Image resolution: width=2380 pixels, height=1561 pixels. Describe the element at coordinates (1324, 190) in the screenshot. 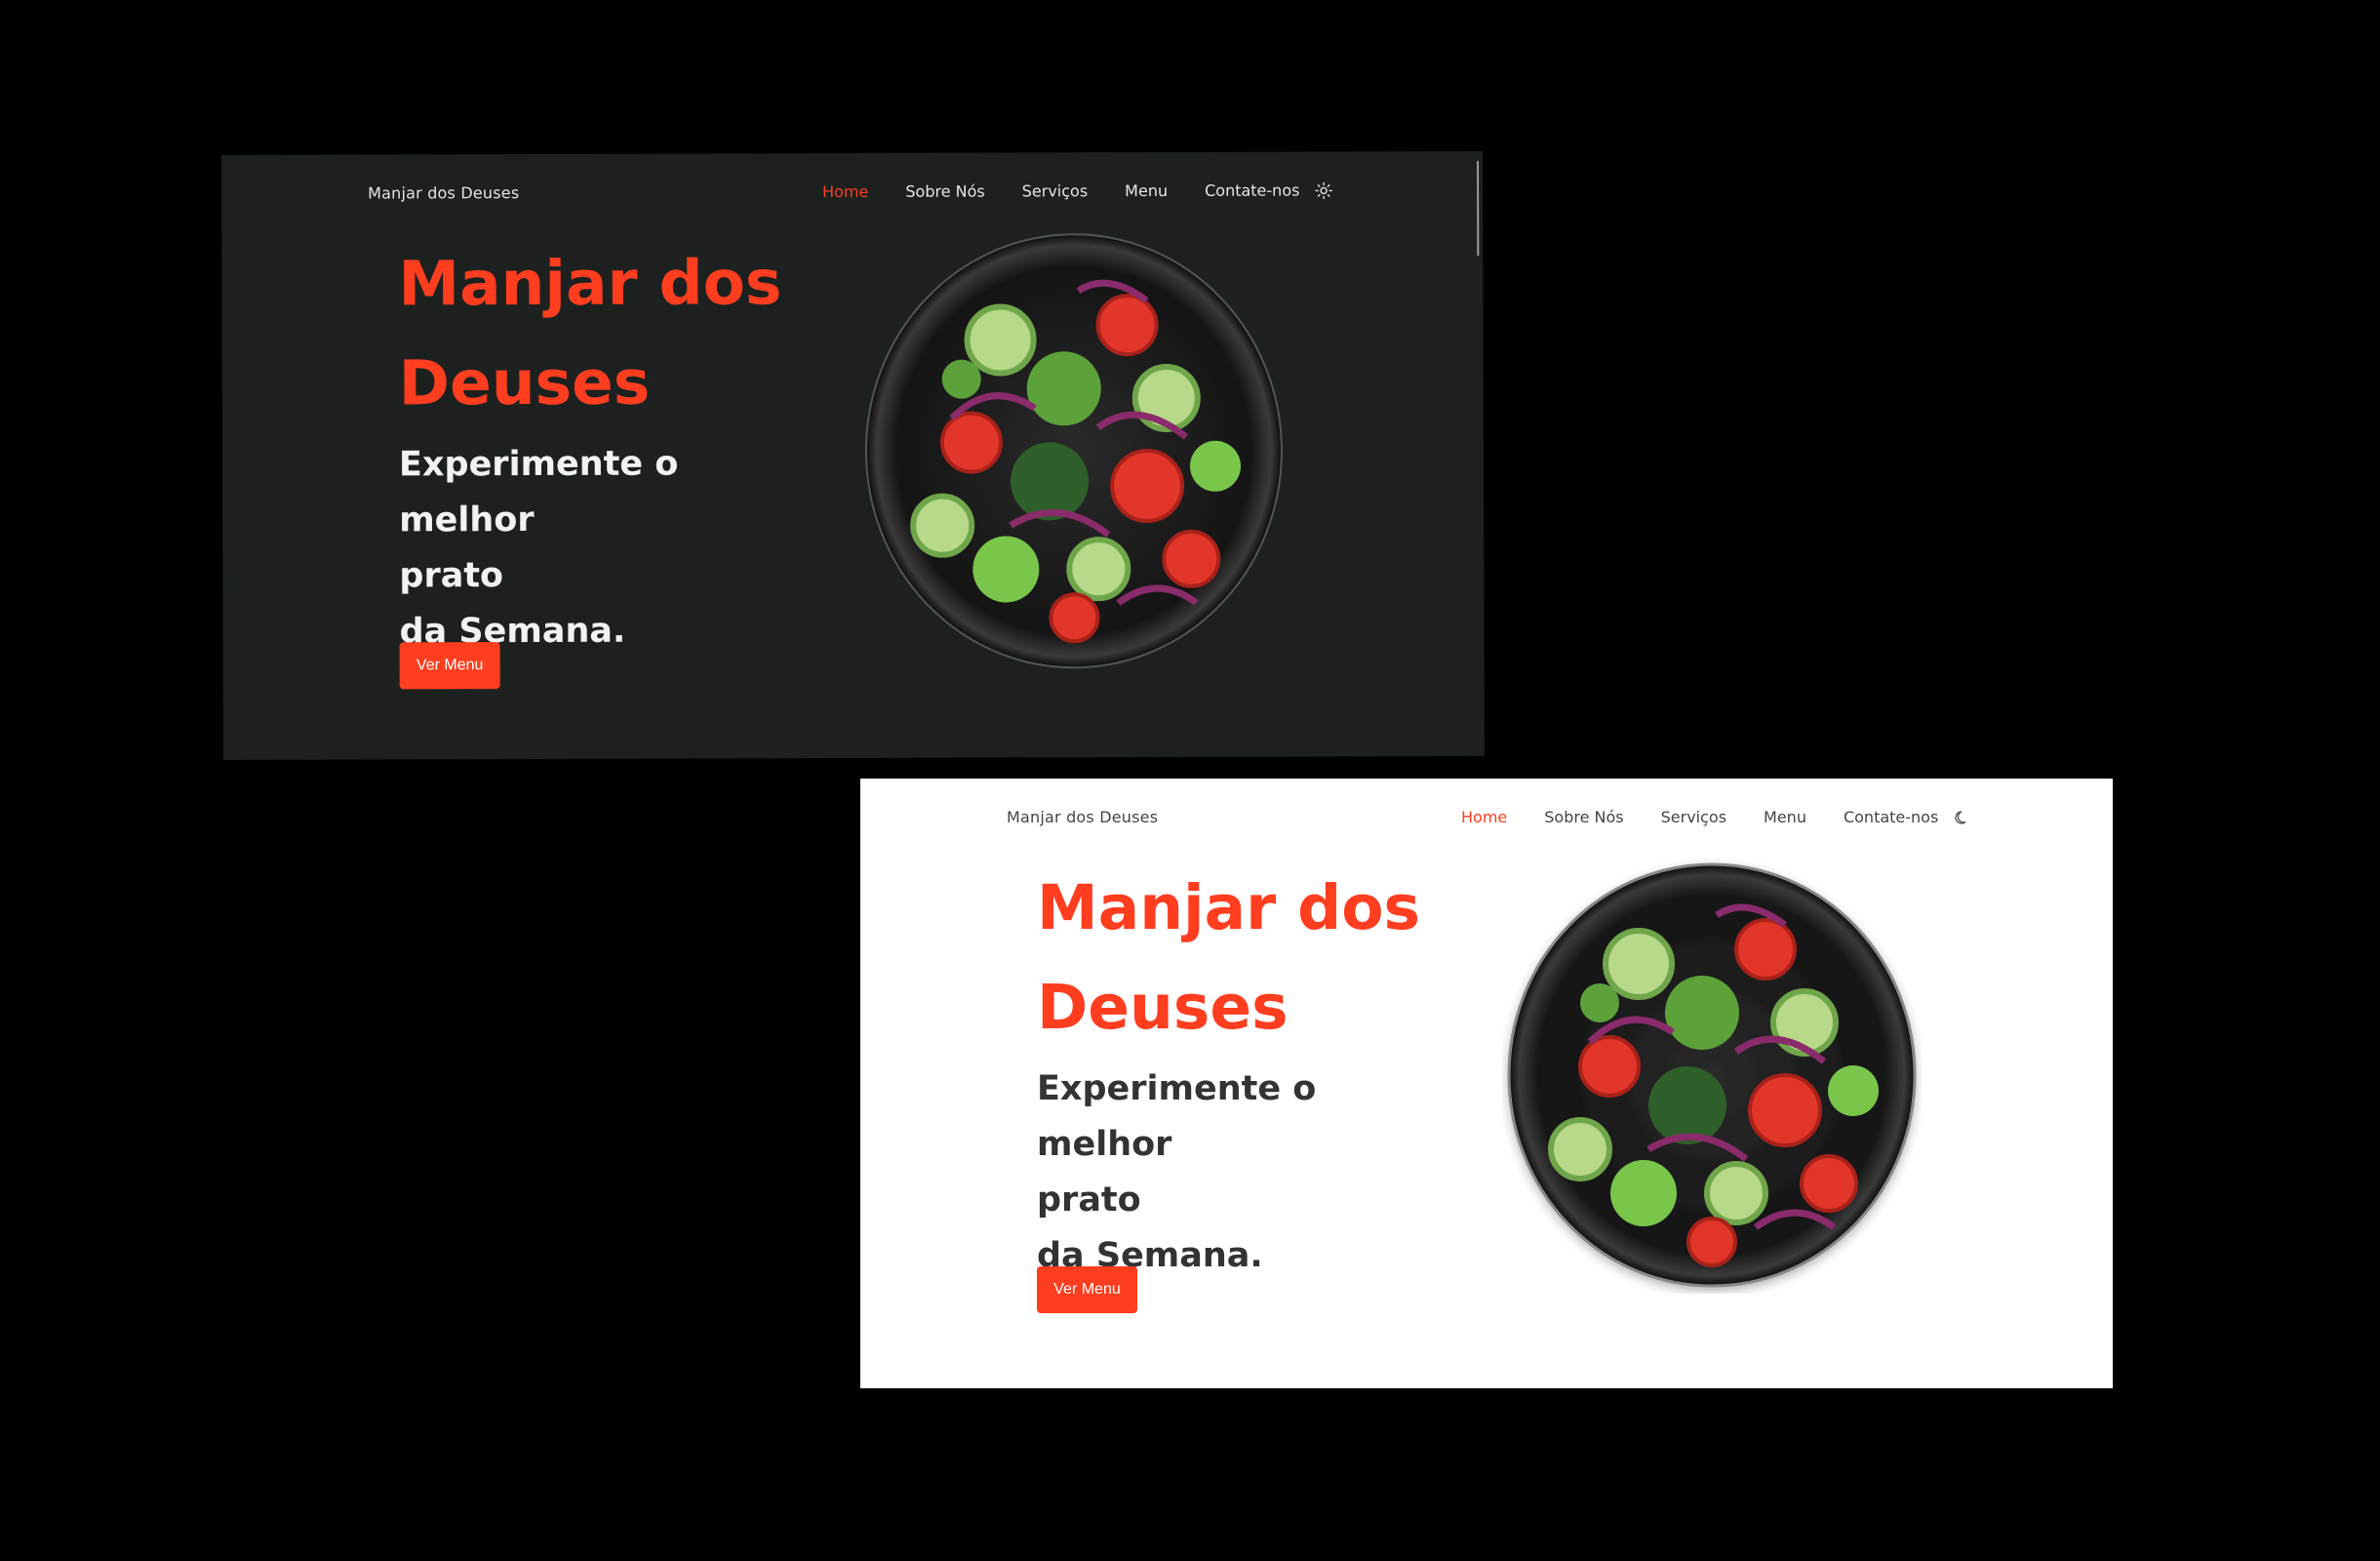

I see `sun-icon` at that location.